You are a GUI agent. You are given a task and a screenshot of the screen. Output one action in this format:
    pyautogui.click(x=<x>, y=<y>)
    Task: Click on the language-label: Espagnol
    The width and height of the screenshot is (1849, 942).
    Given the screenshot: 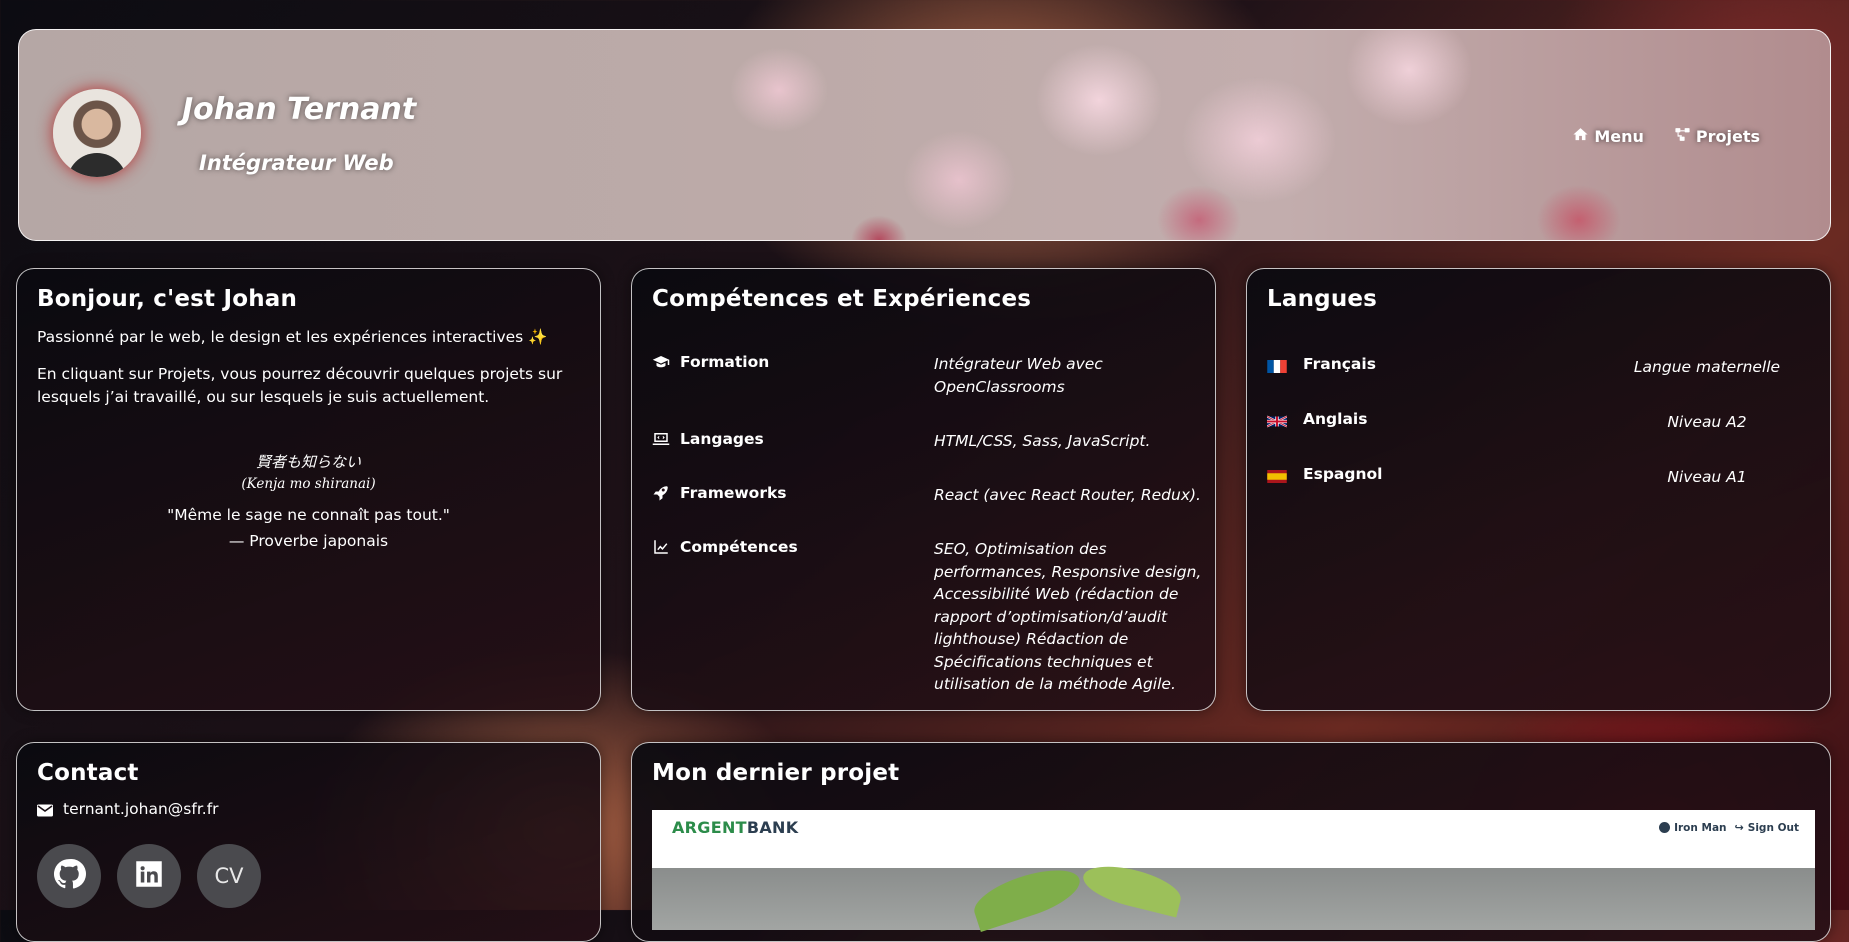 What is the action you would take?
    pyautogui.click(x=1343, y=474)
    